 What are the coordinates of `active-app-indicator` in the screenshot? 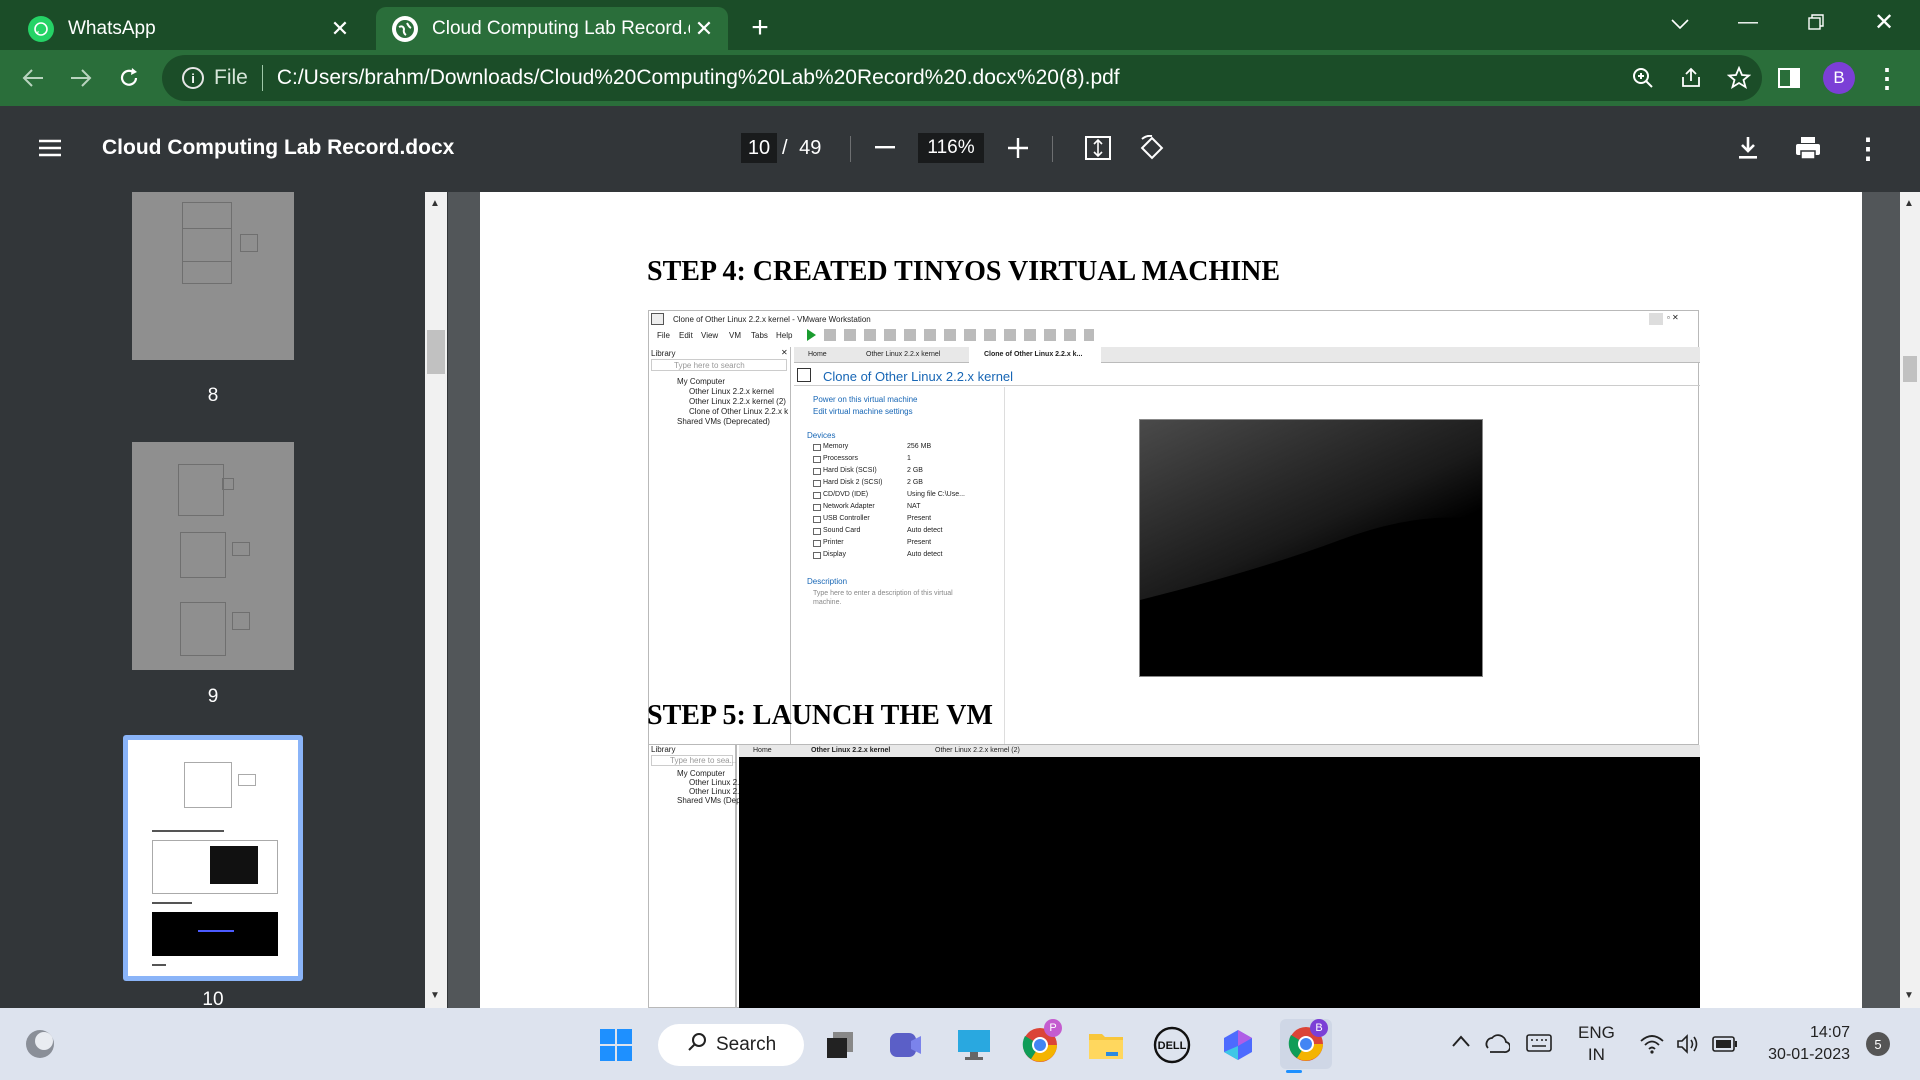 It's located at (1294, 1071).